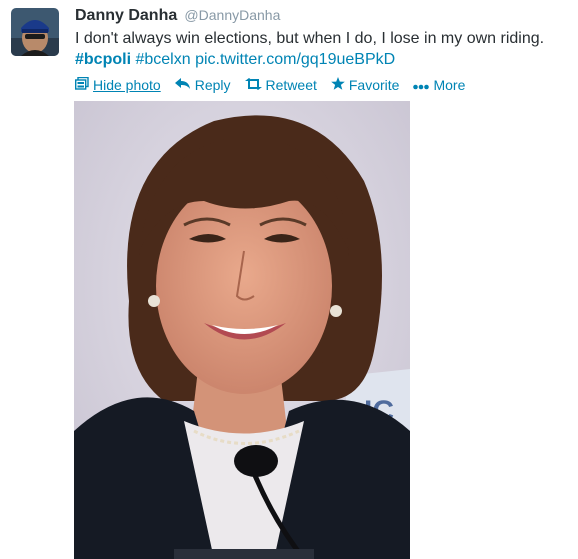 This screenshot has height=559, width=578. I want to click on reply-button: Reply, so click(202, 85).